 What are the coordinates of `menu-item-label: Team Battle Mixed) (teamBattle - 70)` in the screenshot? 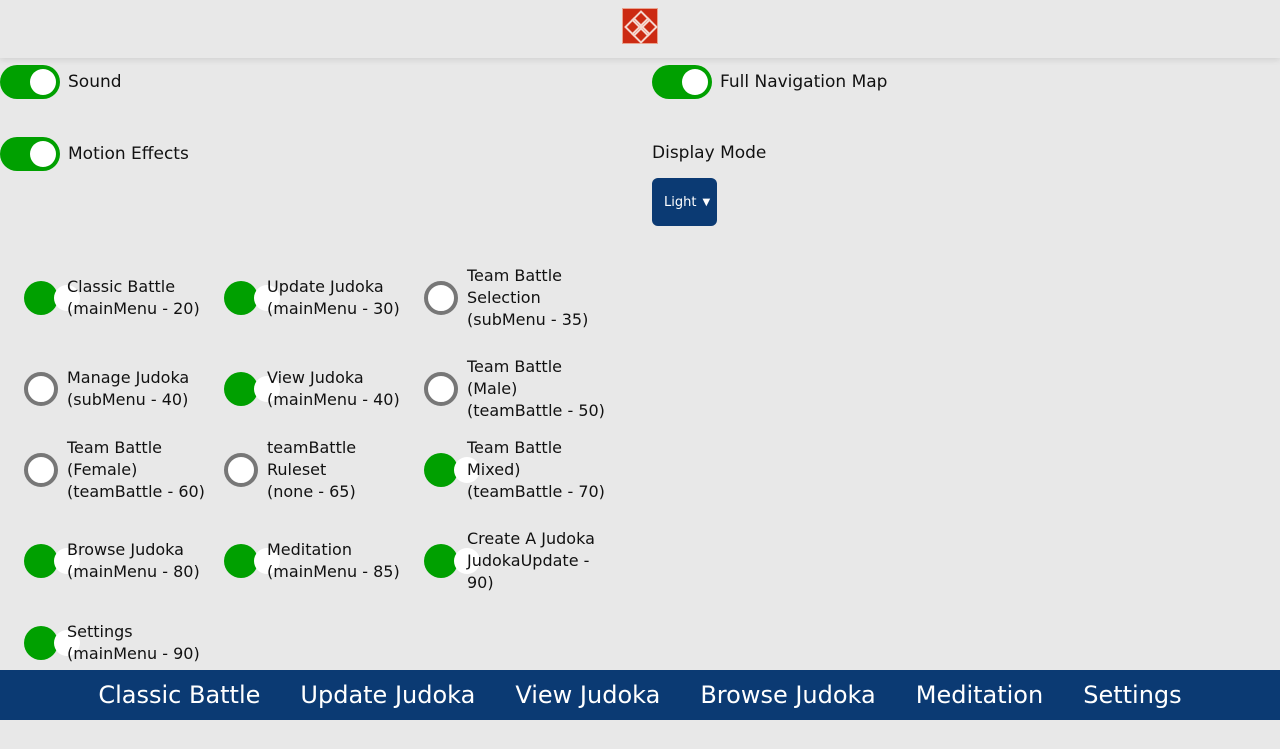 It's located at (542, 470).